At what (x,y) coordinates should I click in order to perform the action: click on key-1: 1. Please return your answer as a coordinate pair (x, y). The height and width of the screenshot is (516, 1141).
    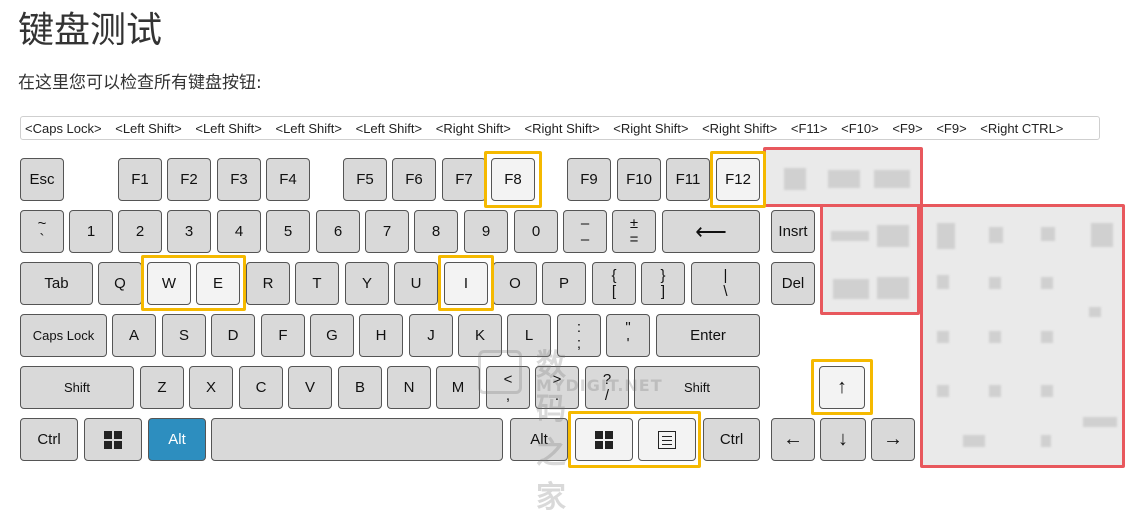
    Looking at the image, I should click on (91, 231).